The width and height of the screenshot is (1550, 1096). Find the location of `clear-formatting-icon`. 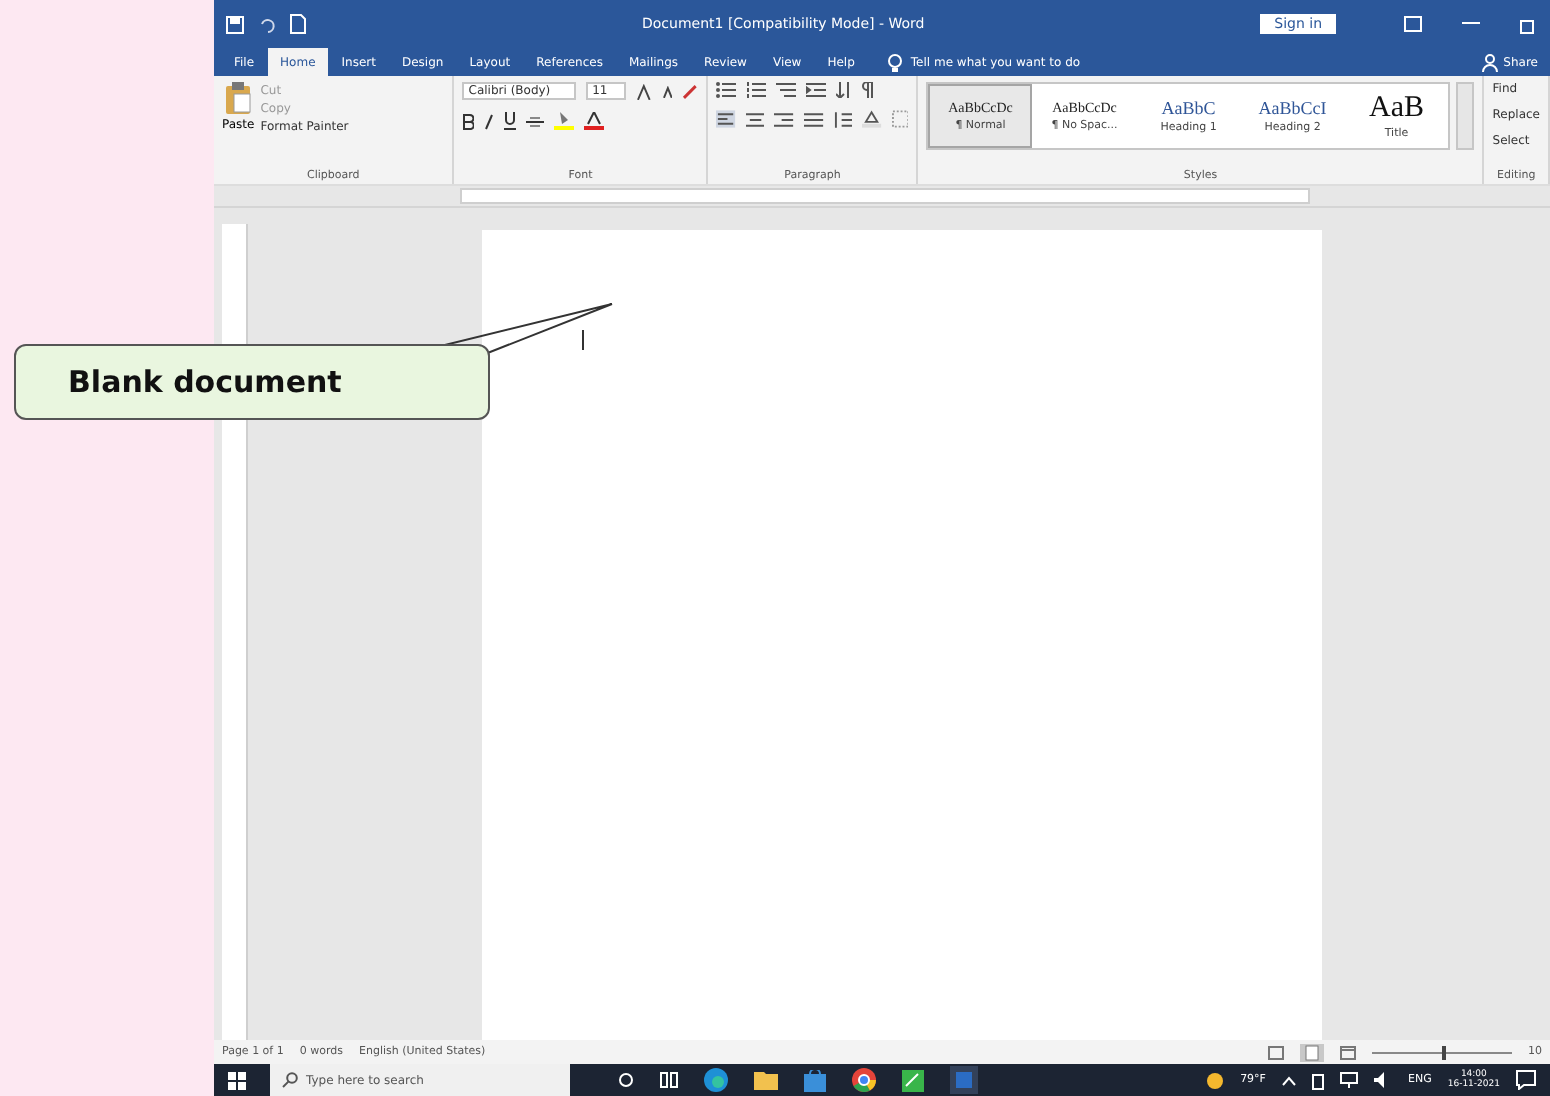

clear-formatting-icon is located at coordinates (690, 91).